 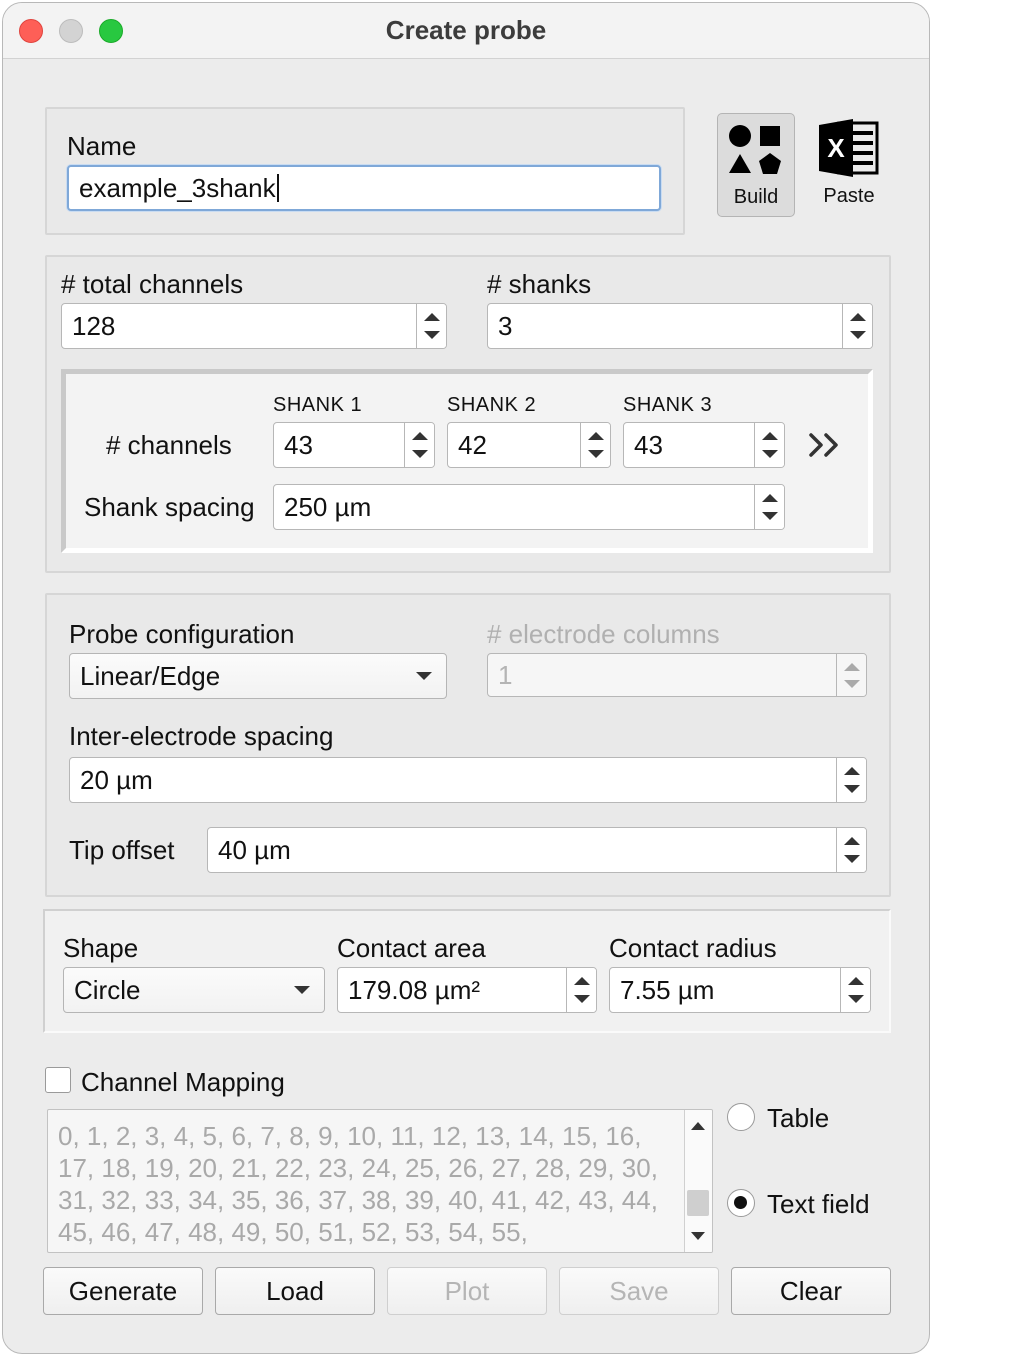 I want to click on next-shanks-icon, so click(x=825, y=445).